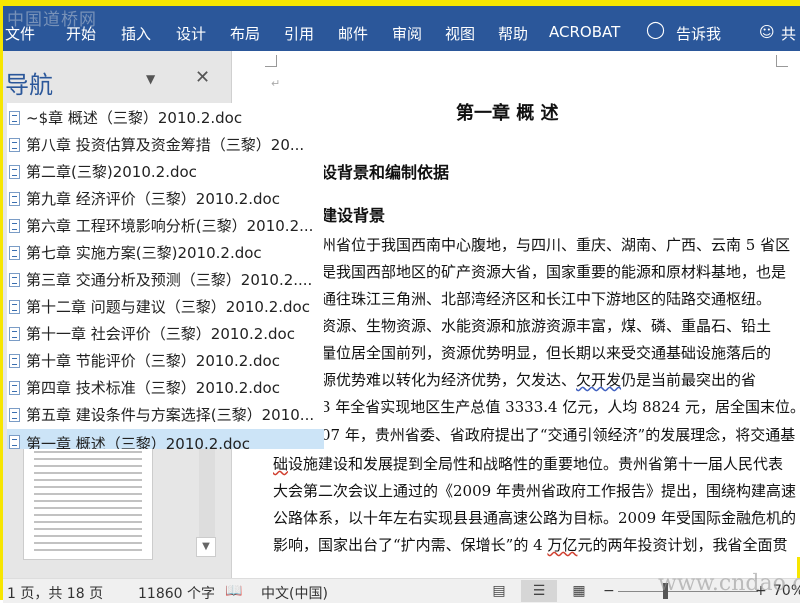 The image size is (800, 603). What do you see at coordinates (294, 593) in the screenshot?
I see `language: 中文(中国)` at bounding box center [294, 593].